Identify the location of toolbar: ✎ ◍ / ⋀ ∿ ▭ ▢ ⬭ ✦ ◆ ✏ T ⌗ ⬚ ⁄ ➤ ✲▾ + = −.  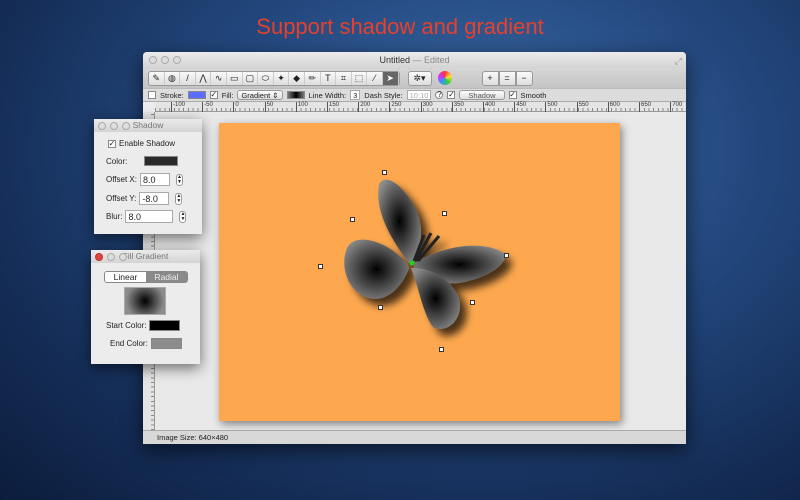
(414, 78).